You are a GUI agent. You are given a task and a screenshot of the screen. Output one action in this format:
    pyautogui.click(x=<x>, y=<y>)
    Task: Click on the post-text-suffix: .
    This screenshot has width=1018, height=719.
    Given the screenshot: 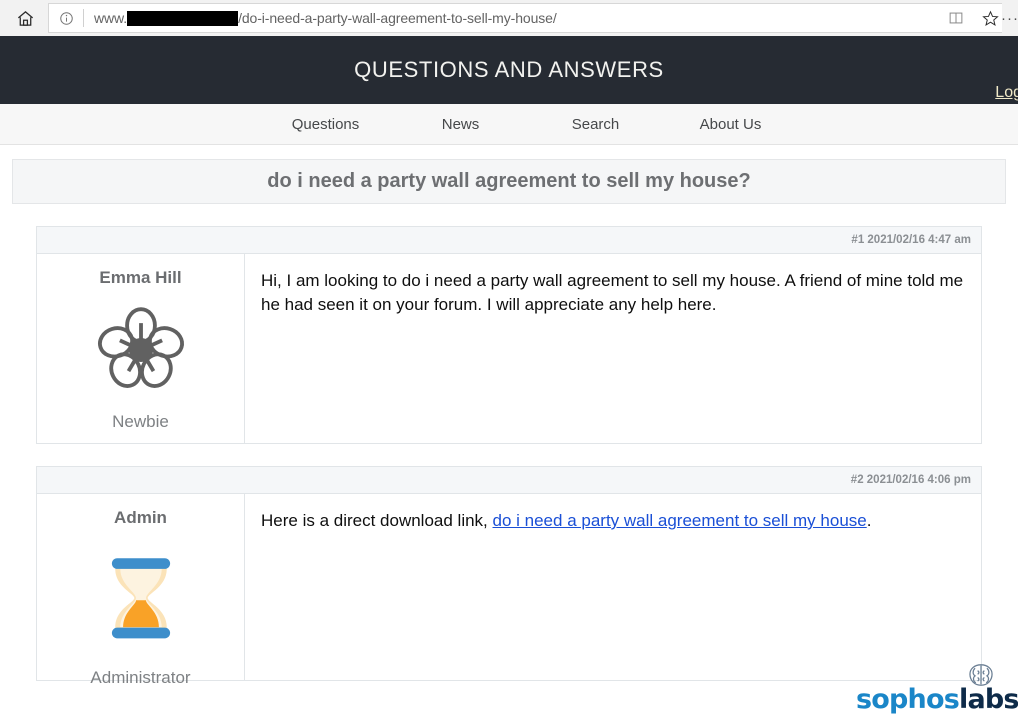 What is the action you would take?
    pyautogui.click(x=869, y=520)
    